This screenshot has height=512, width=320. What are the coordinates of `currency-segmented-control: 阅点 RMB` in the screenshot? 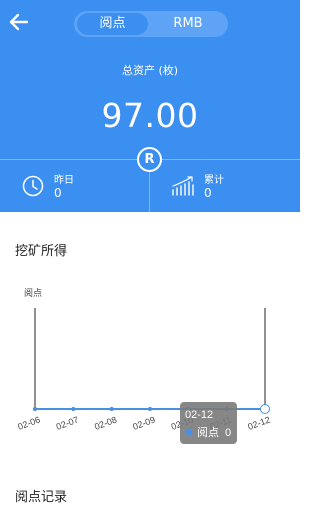 It's located at (151, 24).